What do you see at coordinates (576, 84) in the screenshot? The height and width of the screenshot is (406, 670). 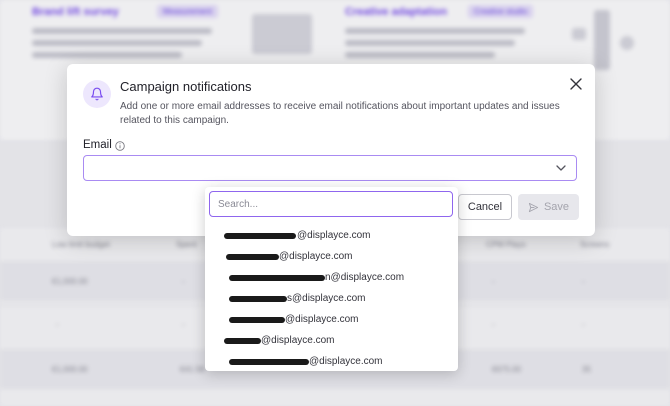 I see `close-icon` at bounding box center [576, 84].